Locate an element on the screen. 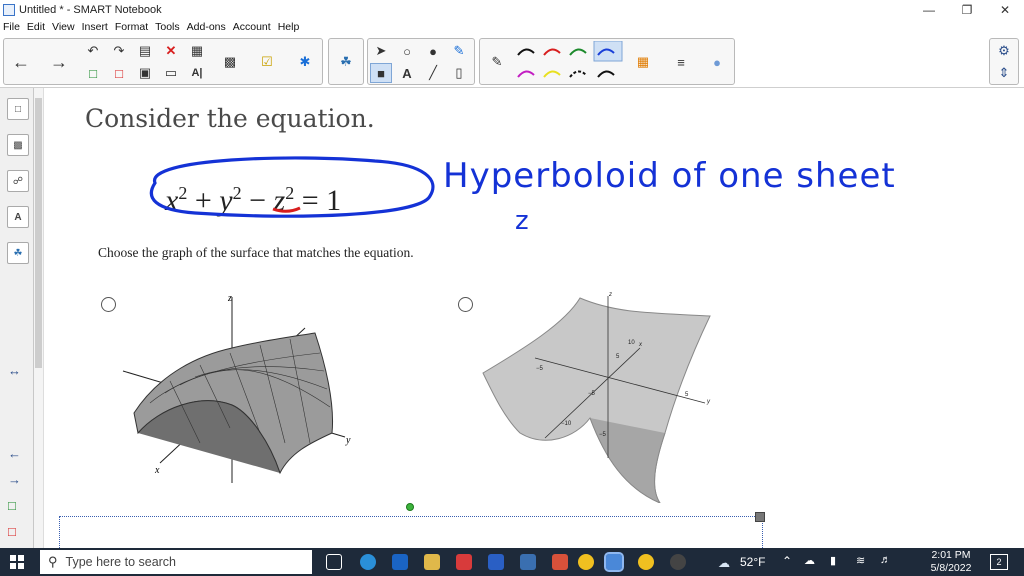 The width and height of the screenshot is (1024, 576). next-page-icon: → is located at coordinates (14, 479).